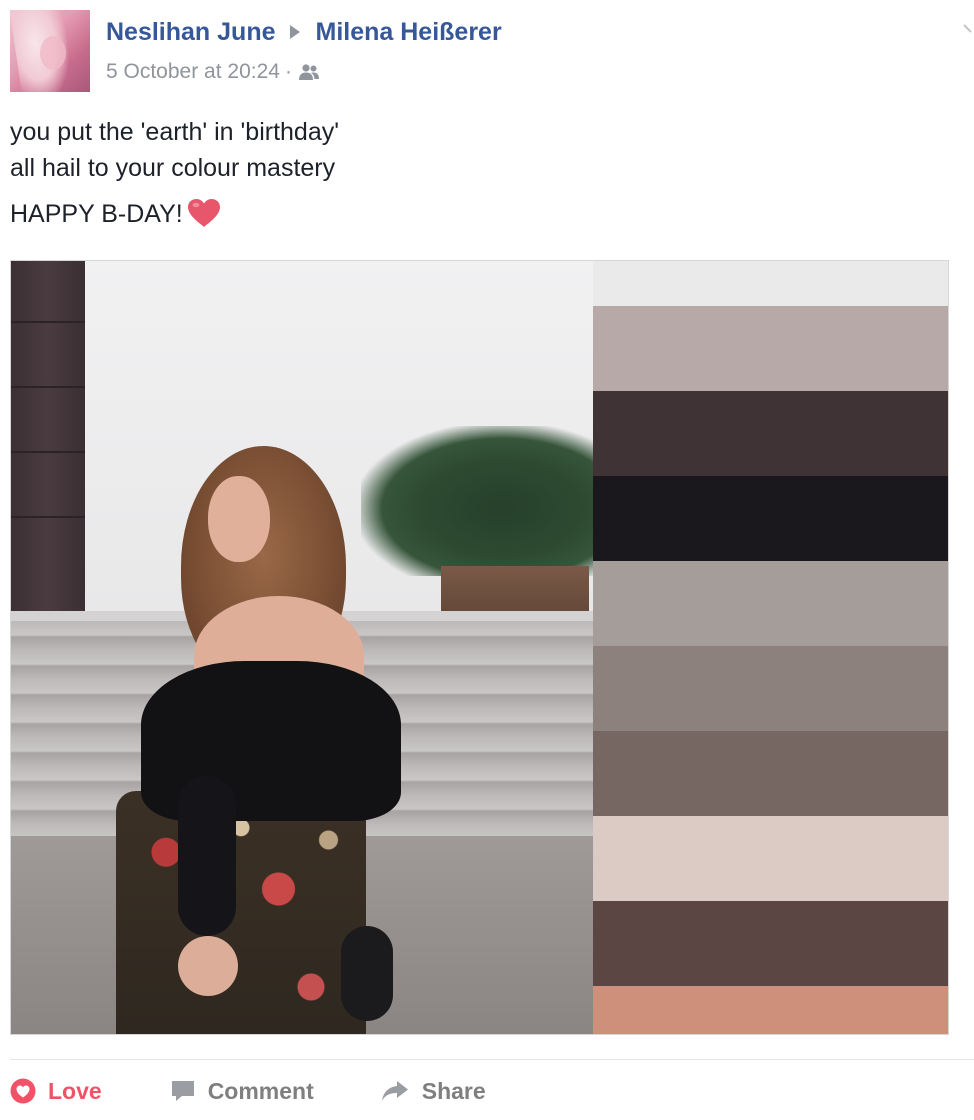 The width and height of the screenshot is (974, 1120). I want to click on author-name-link: Neslihan June, so click(191, 32).